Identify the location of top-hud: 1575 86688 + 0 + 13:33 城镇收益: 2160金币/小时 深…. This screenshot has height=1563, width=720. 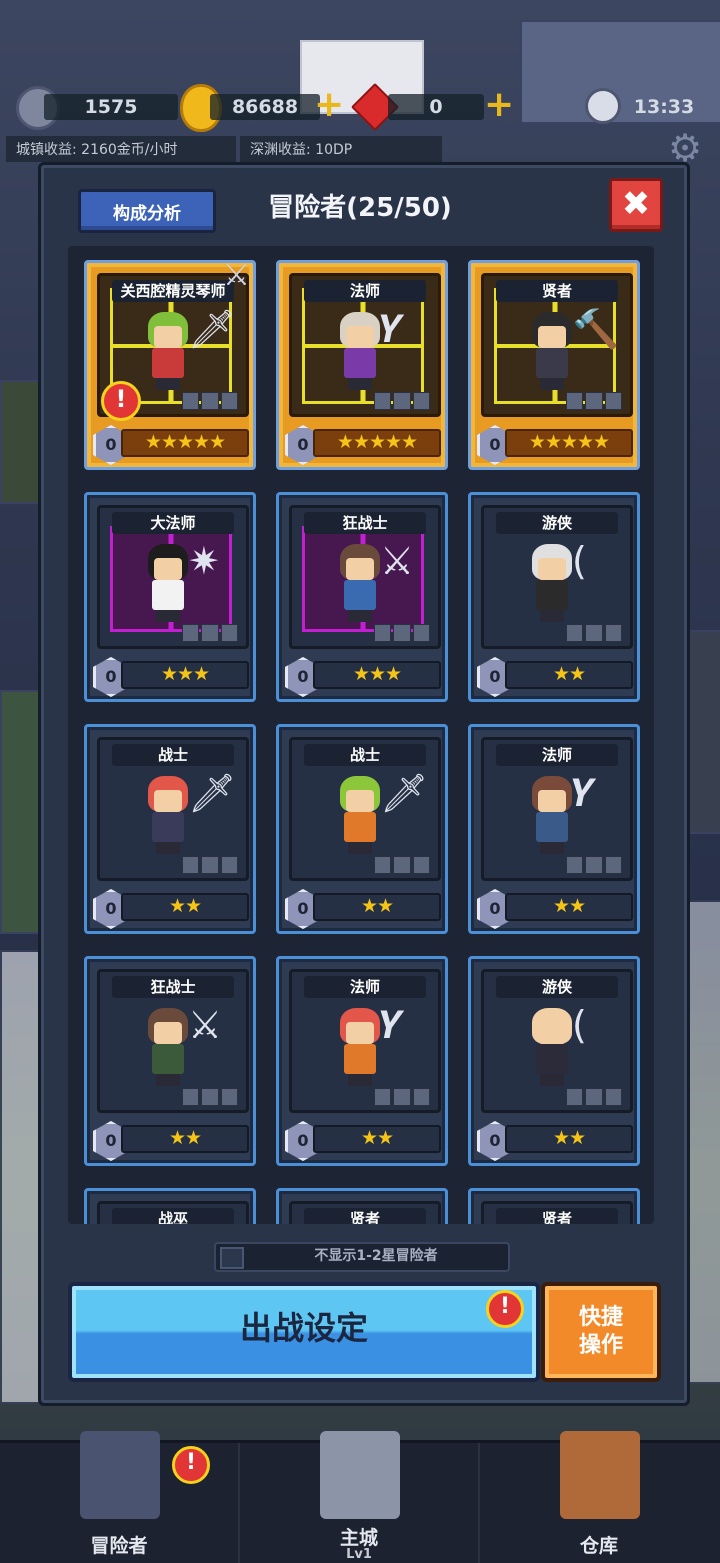
(360, 125).